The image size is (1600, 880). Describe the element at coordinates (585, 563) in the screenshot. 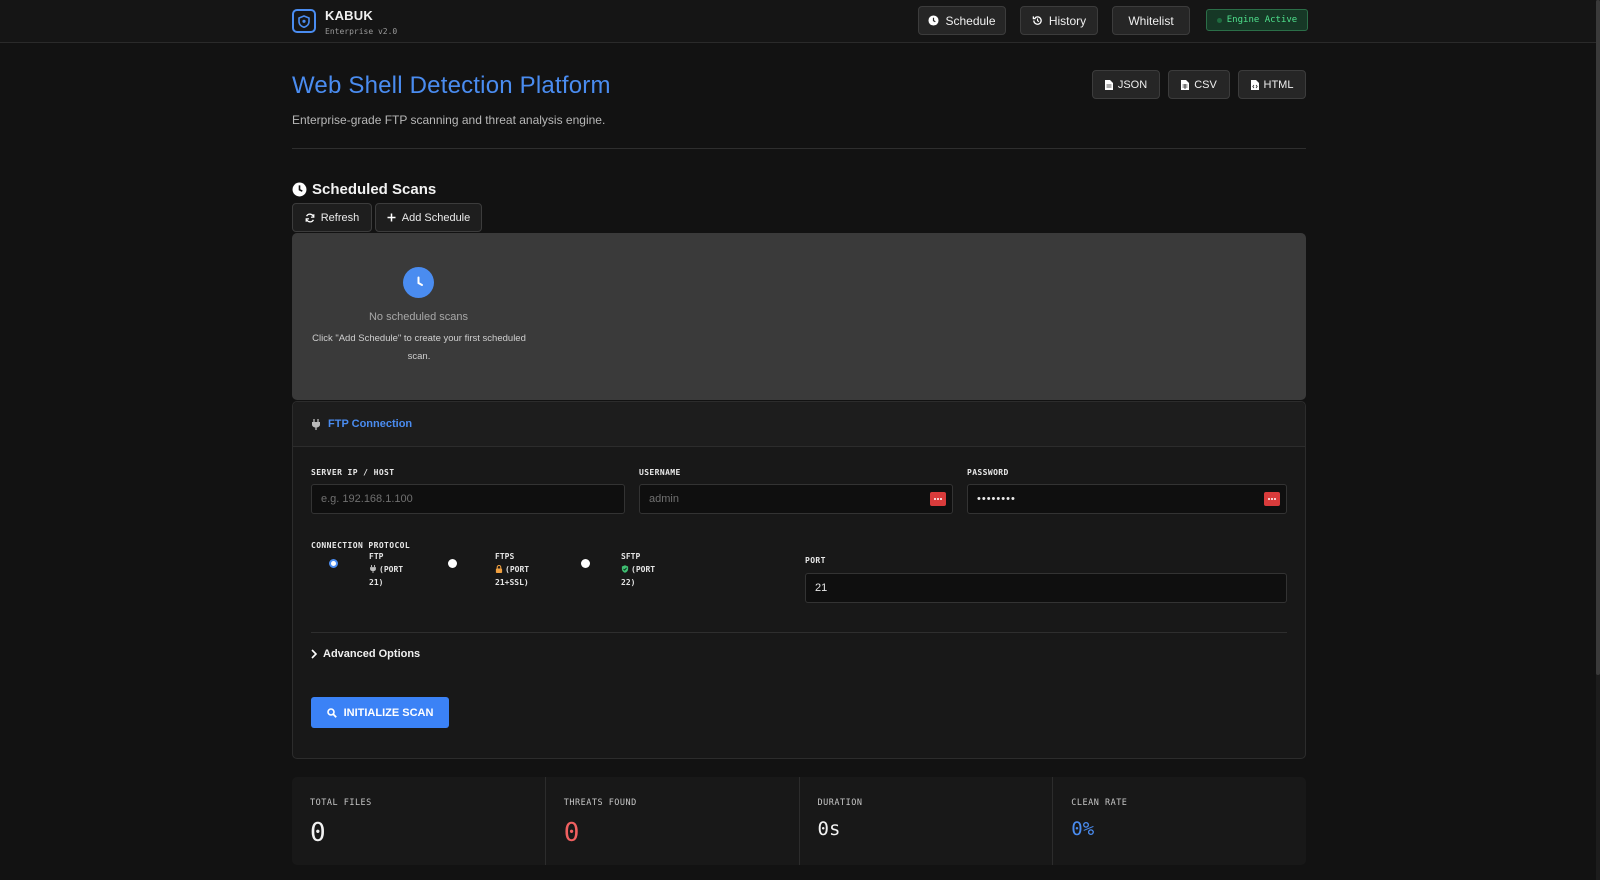

I see `radio-sftp` at that location.